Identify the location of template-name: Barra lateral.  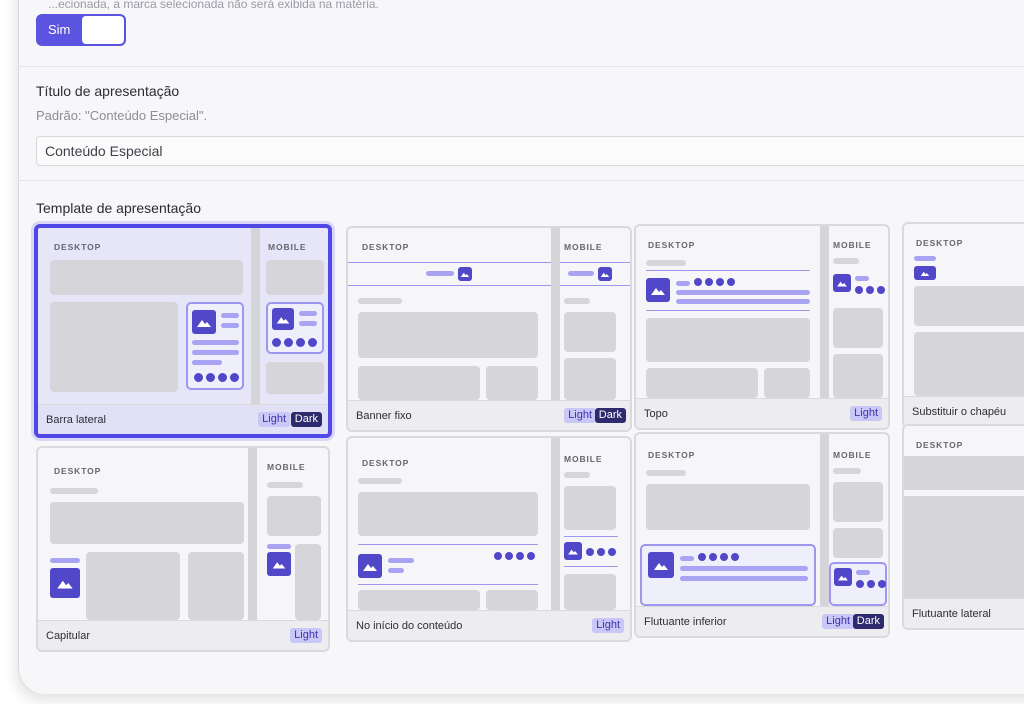
(76, 420).